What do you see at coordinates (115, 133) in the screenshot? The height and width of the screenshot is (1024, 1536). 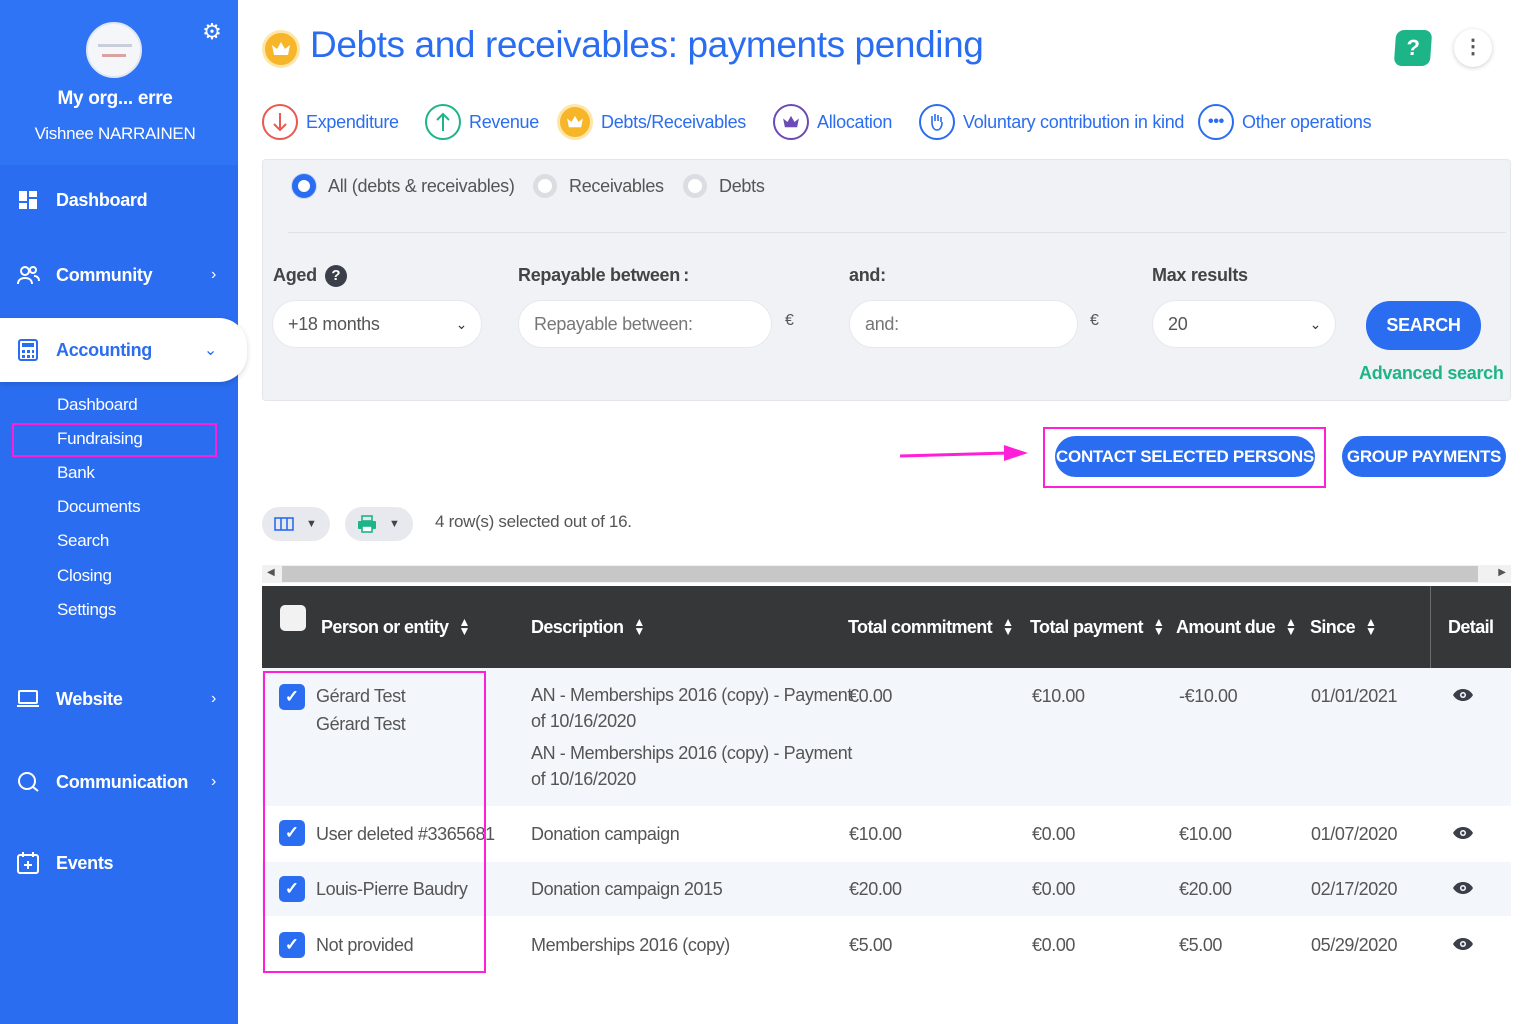 I see `user-name: Vishnee NARRAINEN` at bounding box center [115, 133].